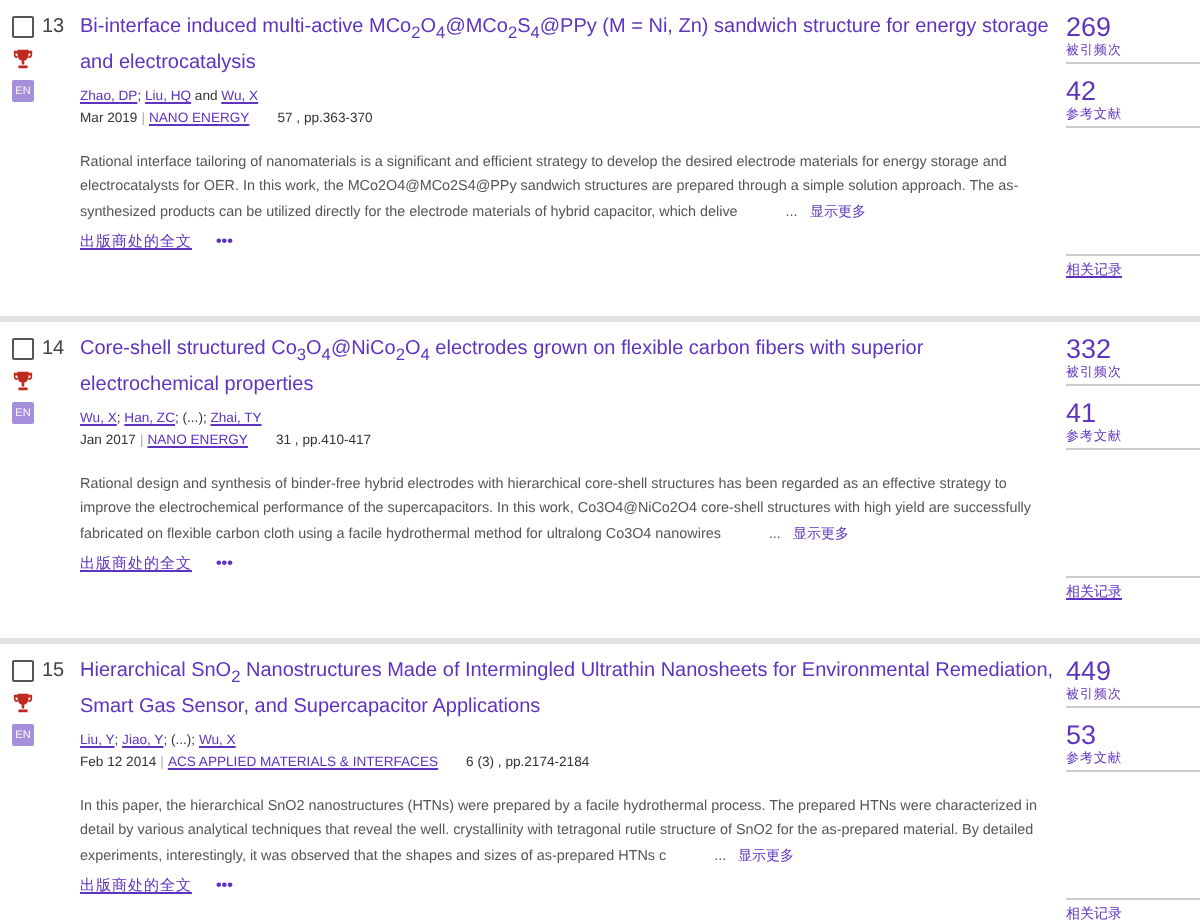 The image size is (1200, 920). I want to click on record-title-link: Bi-interface induced multi-active MCo$_{2}$O$_{4}$@MCo$_{2}$S$_{4}$@PPy (M = Ni, Zn) sandwich structure for energy storage and electrocatalysis, so click(573, 45).